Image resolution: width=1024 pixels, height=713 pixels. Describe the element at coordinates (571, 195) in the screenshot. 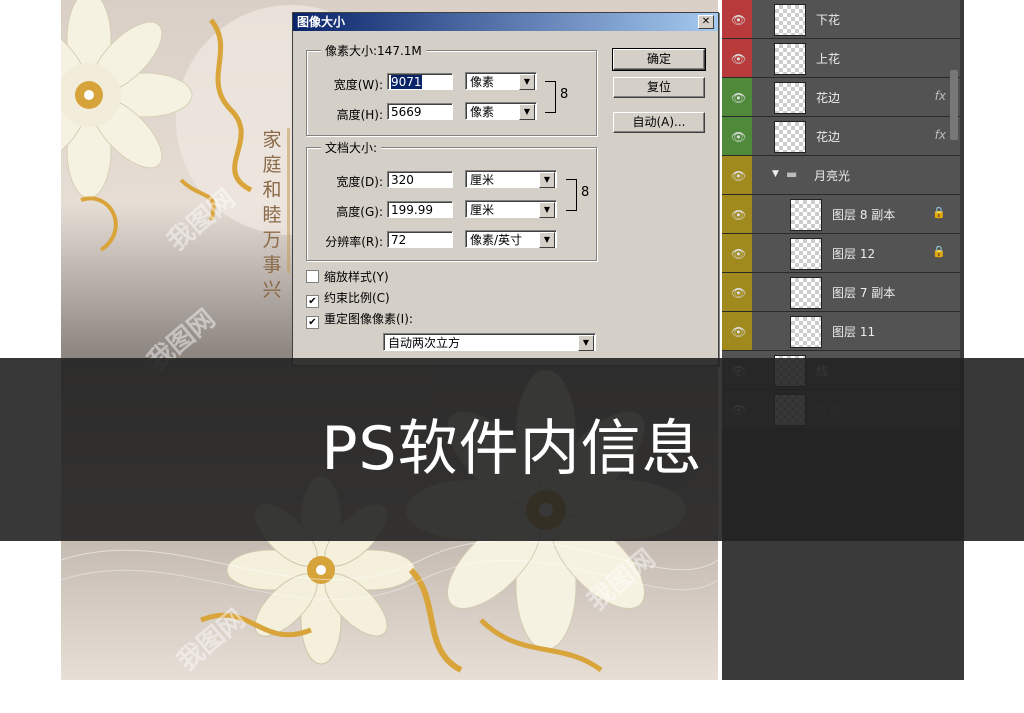

I see `link-bracket` at that location.